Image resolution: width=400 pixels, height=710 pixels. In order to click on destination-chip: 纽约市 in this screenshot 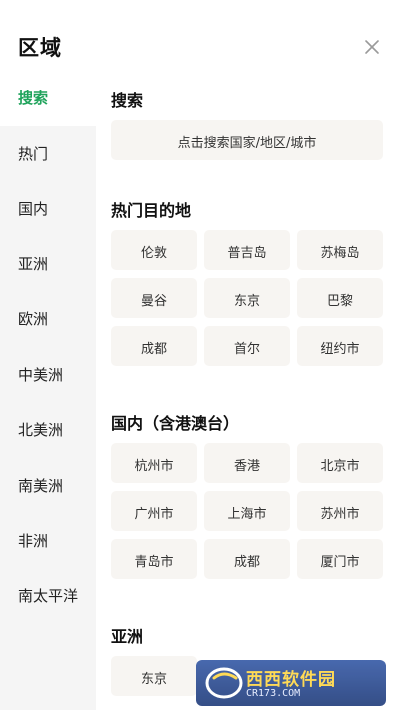, I will do `click(340, 346)`.